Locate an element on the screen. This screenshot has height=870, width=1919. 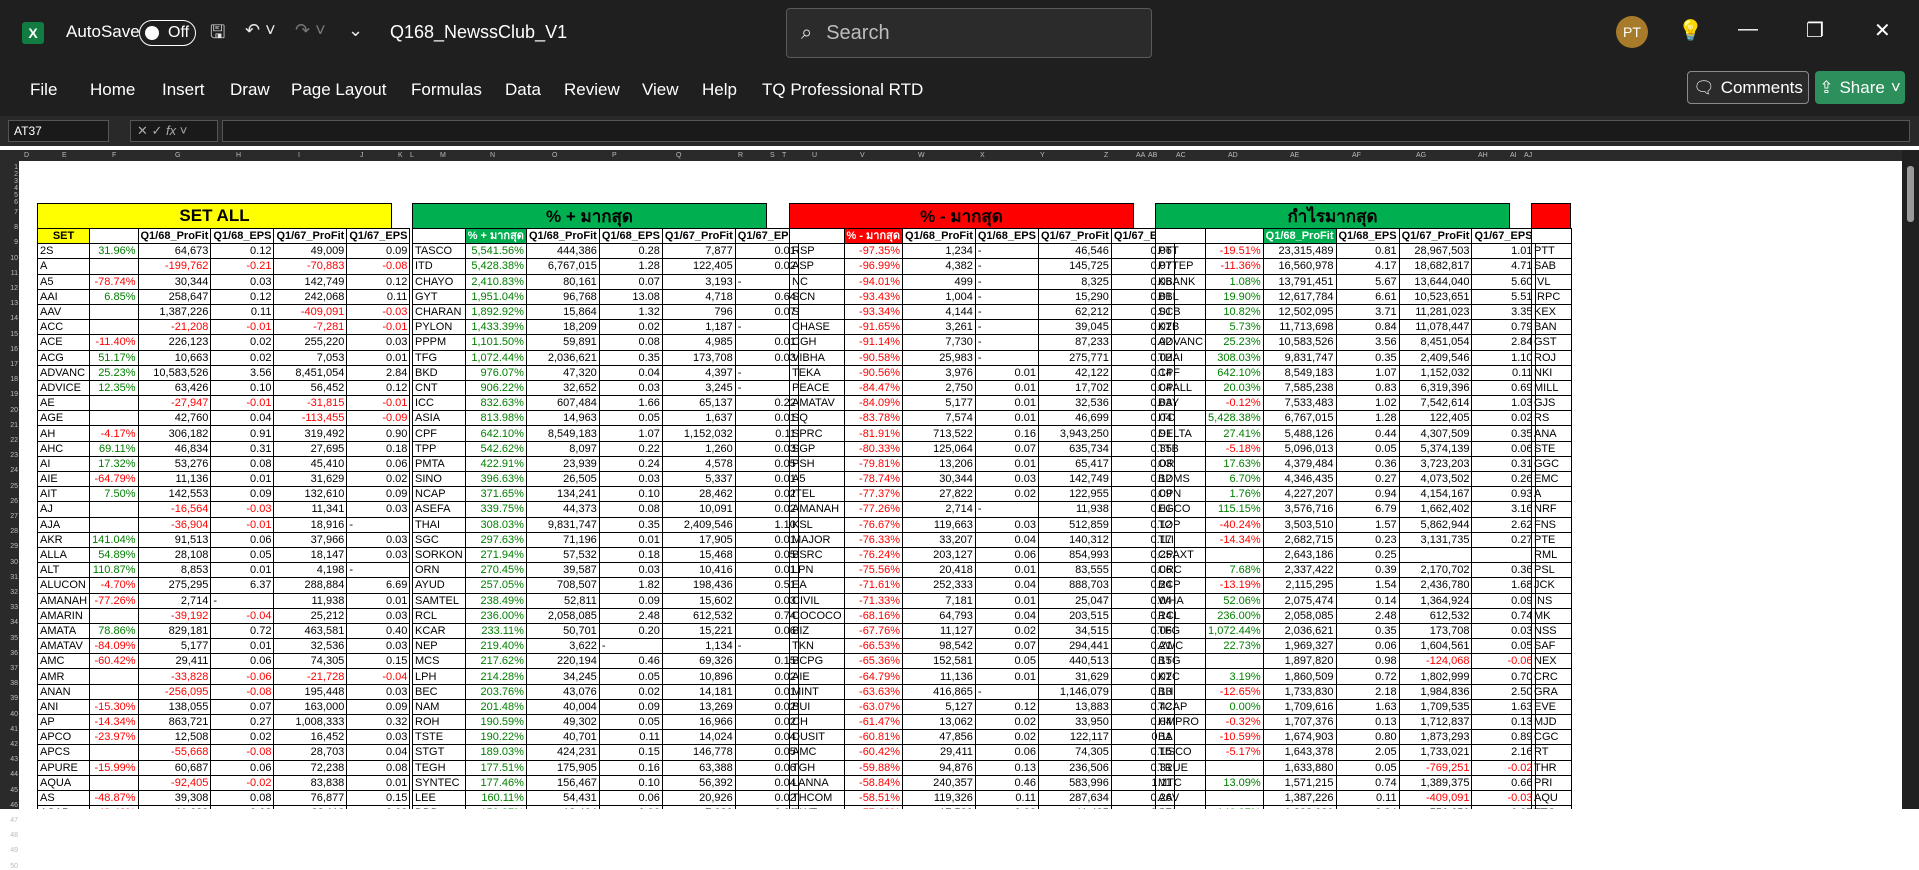
symbol-cell: STGT is located at coordinates (439, 752).